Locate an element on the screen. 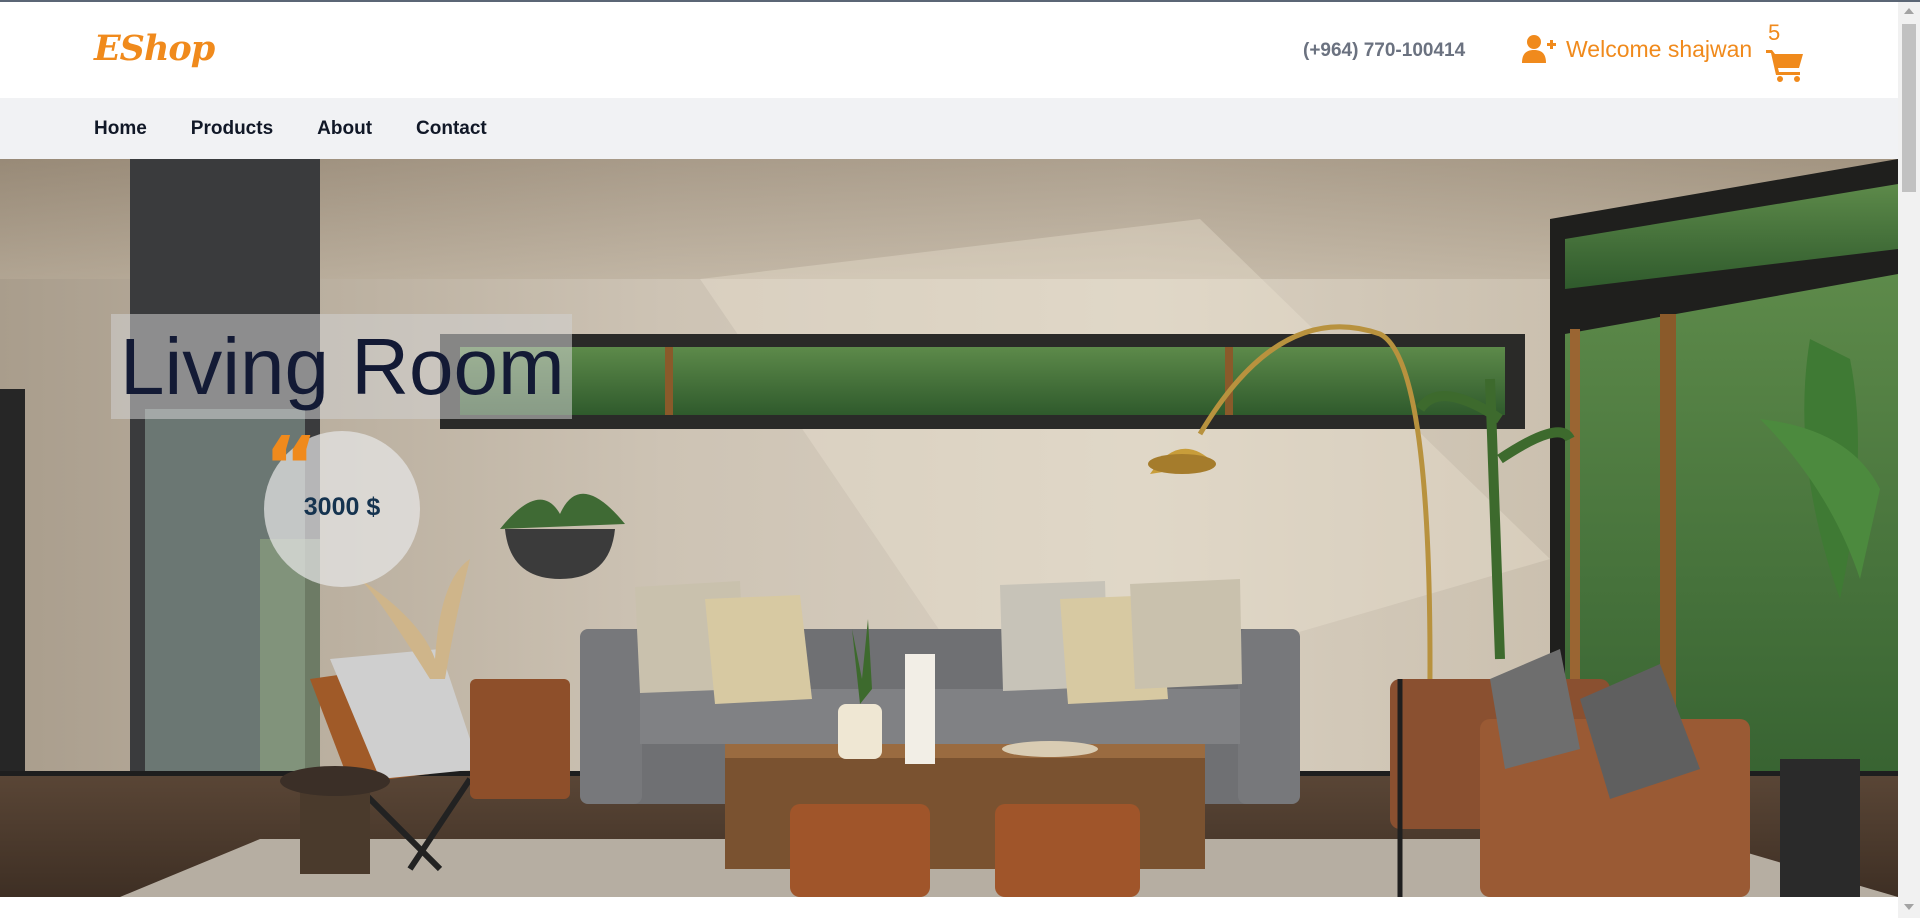 The image size is (1920, 918). product-price: 3000 $ is located at coordinates (342, 507).